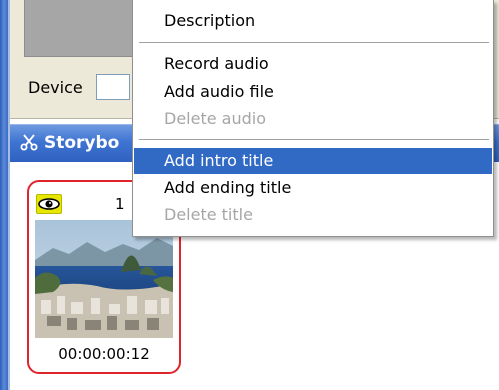 This screenshot has height=390, width=499. What do you see at coordinates (55, 87) in the screenshot?
I see `device-label: Device` at bounding box center [55, 87].